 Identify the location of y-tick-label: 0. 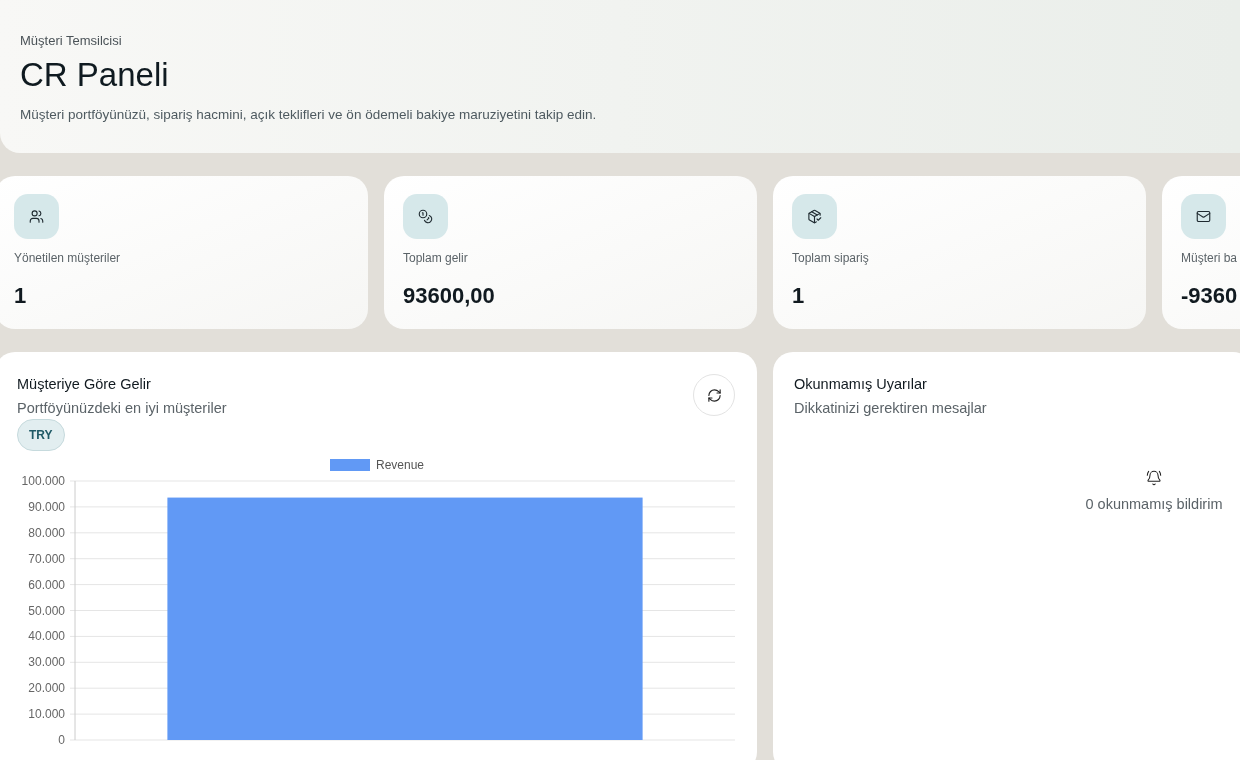
(61, 739).